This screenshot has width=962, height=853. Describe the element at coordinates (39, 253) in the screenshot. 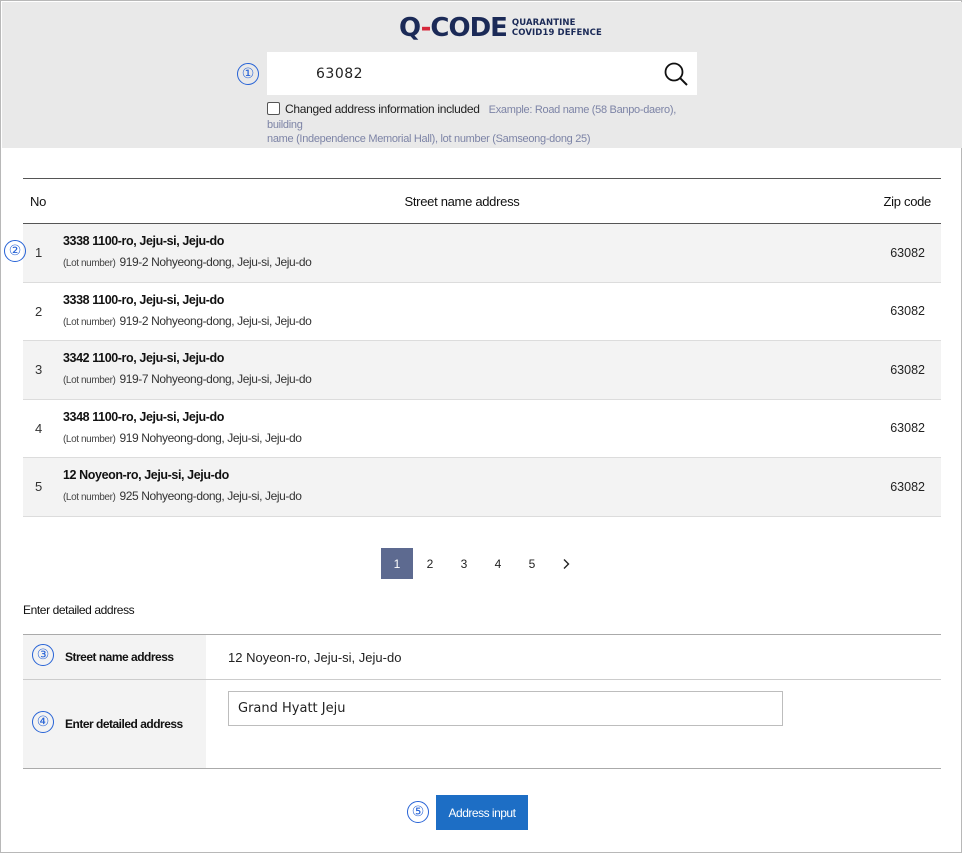

I see `row-no: 1` at that location.